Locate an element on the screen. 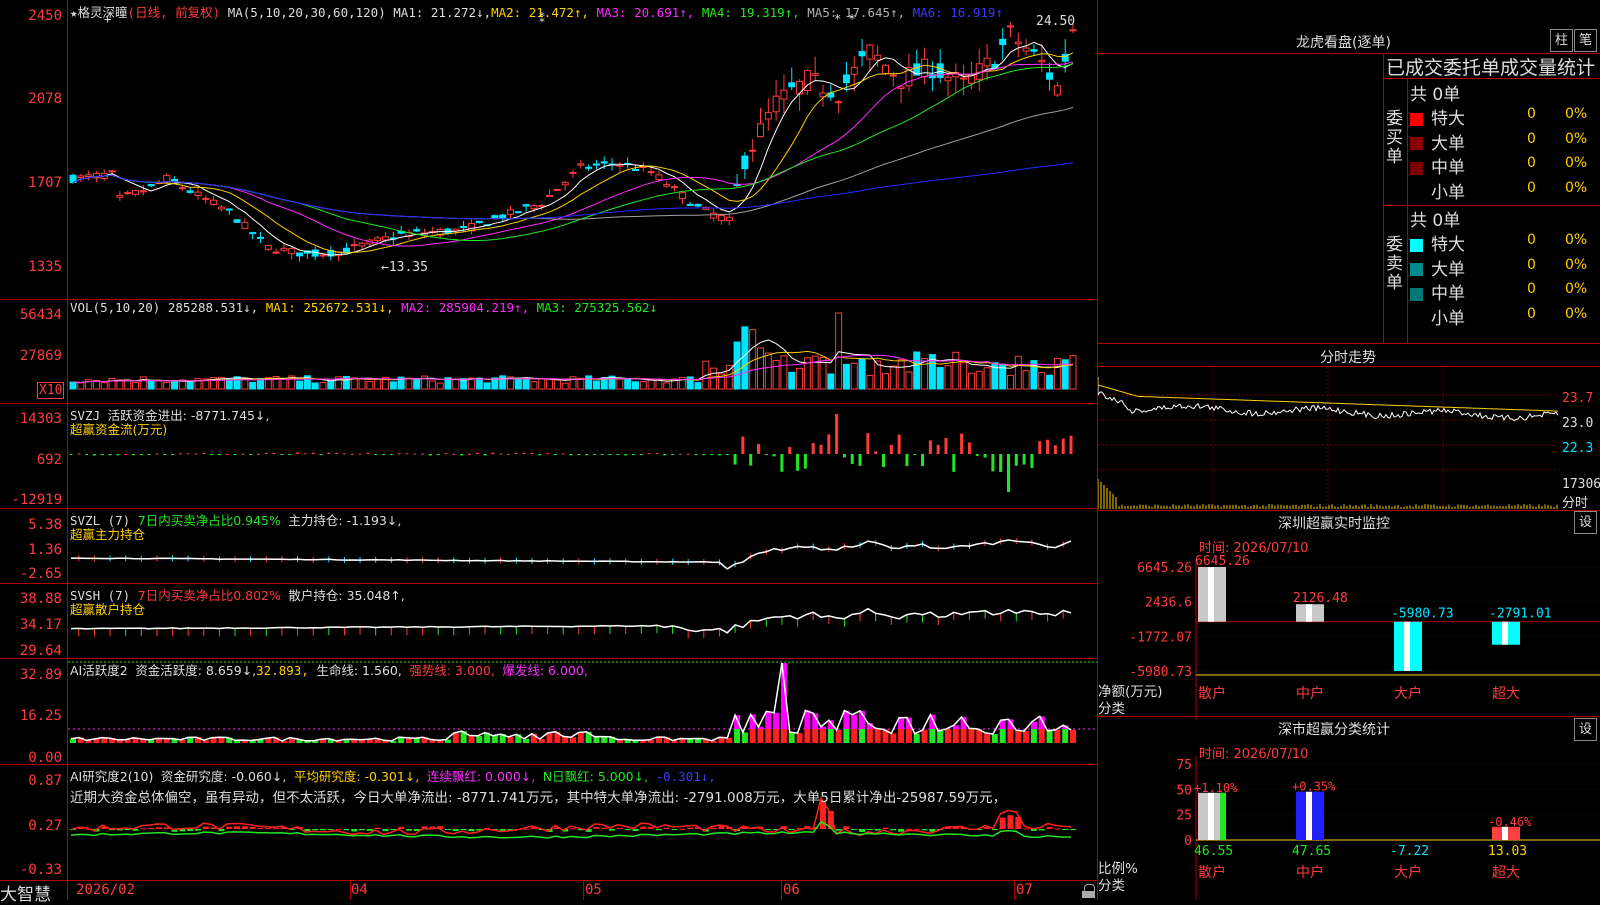 The height and width of the screenshot is (905, 1600). bar-value-label: -5980.73 is located at coordinates (1422, 614).